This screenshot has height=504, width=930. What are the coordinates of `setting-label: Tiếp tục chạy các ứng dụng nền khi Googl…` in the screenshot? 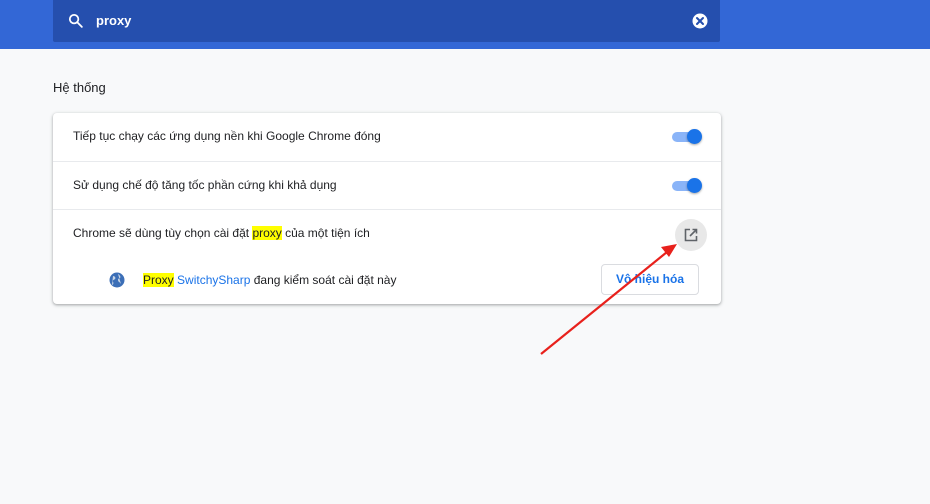 It's located at (227, 136).